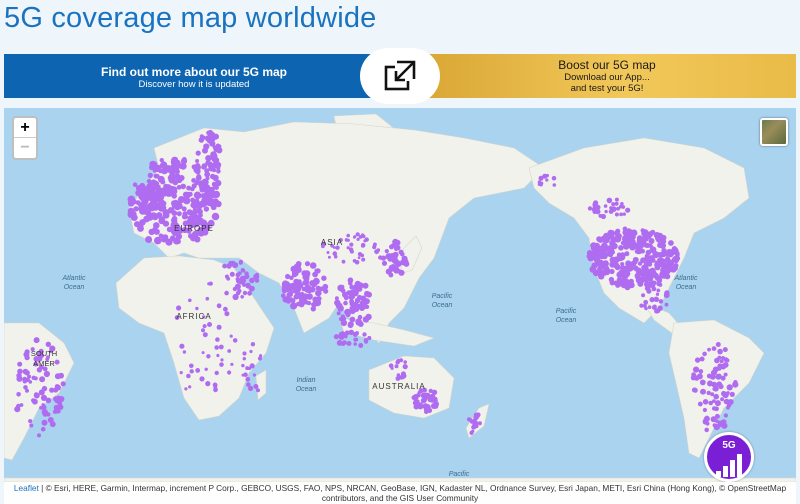 This screenshot has height=504, width=800. What do you see at coordinates (442, 305) in the screenshot?
I see `label-pacific-1b: Ocean` at bounding box center [442, 305].